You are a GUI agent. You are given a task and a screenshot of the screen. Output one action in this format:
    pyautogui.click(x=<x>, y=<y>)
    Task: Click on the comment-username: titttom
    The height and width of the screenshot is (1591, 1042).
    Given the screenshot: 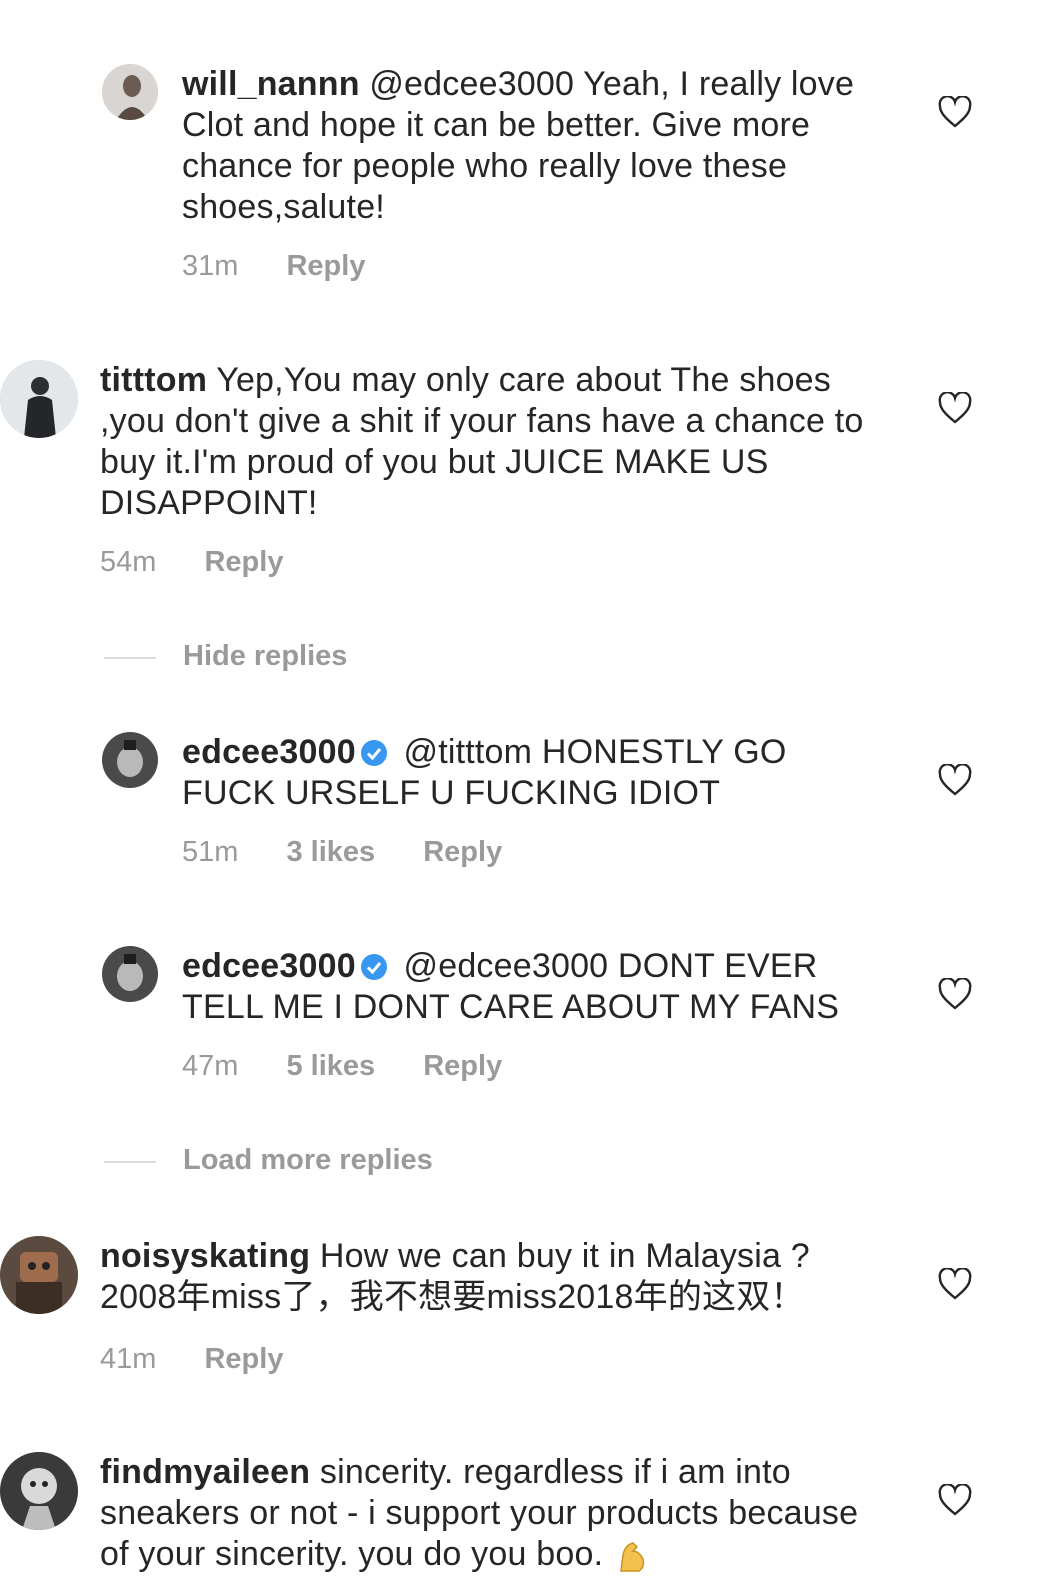 What is the action you would take?
    pyautogui.click(x=153, y=380)
    